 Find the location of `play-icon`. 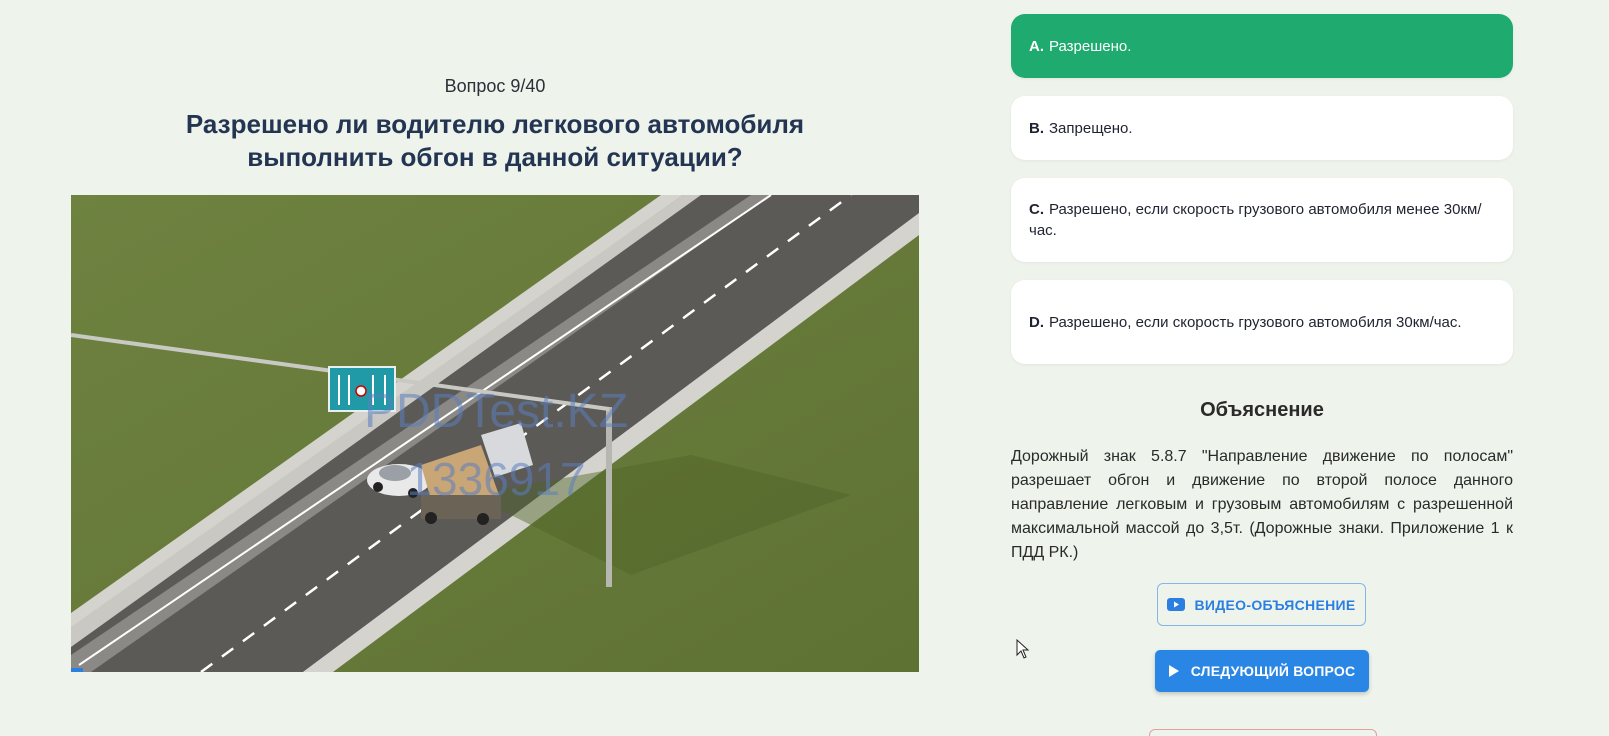

play-icon is located at coordinates (1173, 671).